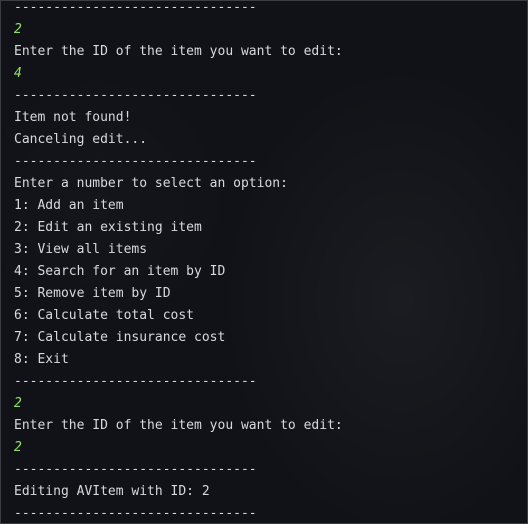 This screenshot has height=524, width=528. I want to click on output-line: 3: View all items, so click(81, 249).